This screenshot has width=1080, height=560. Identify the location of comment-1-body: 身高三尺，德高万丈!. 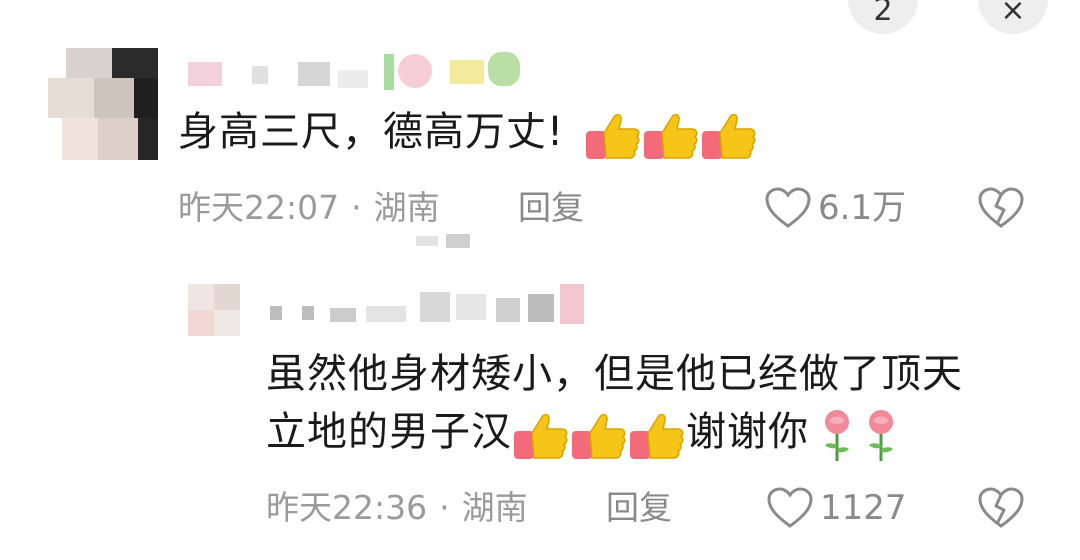
(371, 132).